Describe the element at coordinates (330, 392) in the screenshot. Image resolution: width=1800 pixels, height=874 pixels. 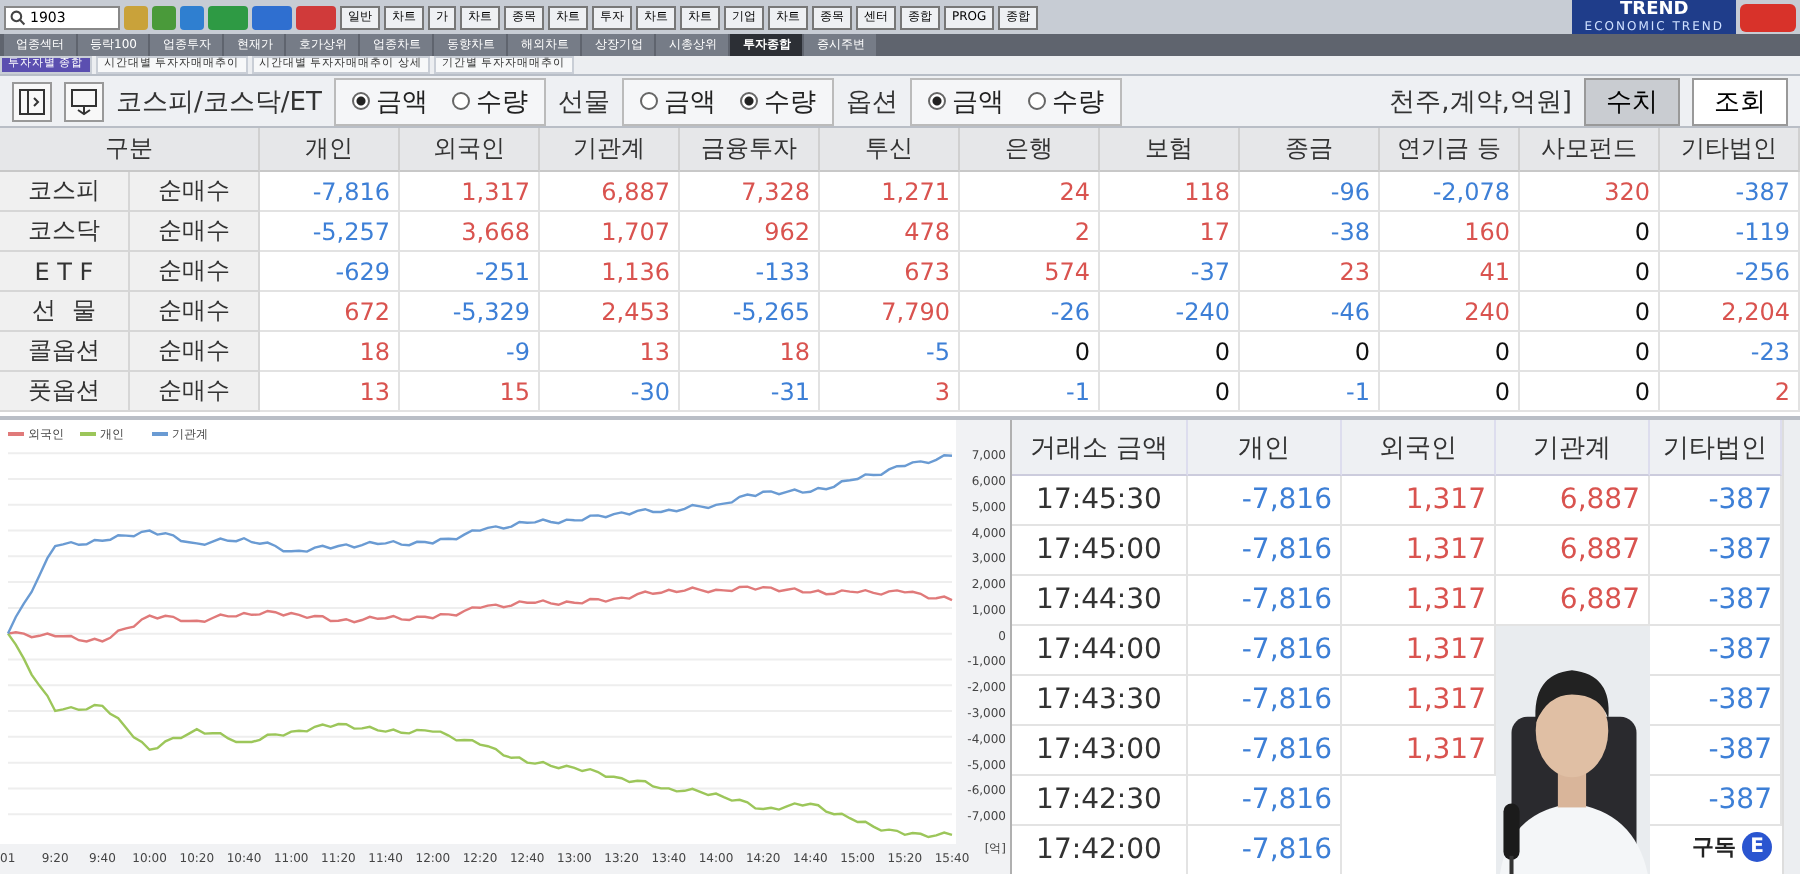
I see `table-cell: 13` at that location.